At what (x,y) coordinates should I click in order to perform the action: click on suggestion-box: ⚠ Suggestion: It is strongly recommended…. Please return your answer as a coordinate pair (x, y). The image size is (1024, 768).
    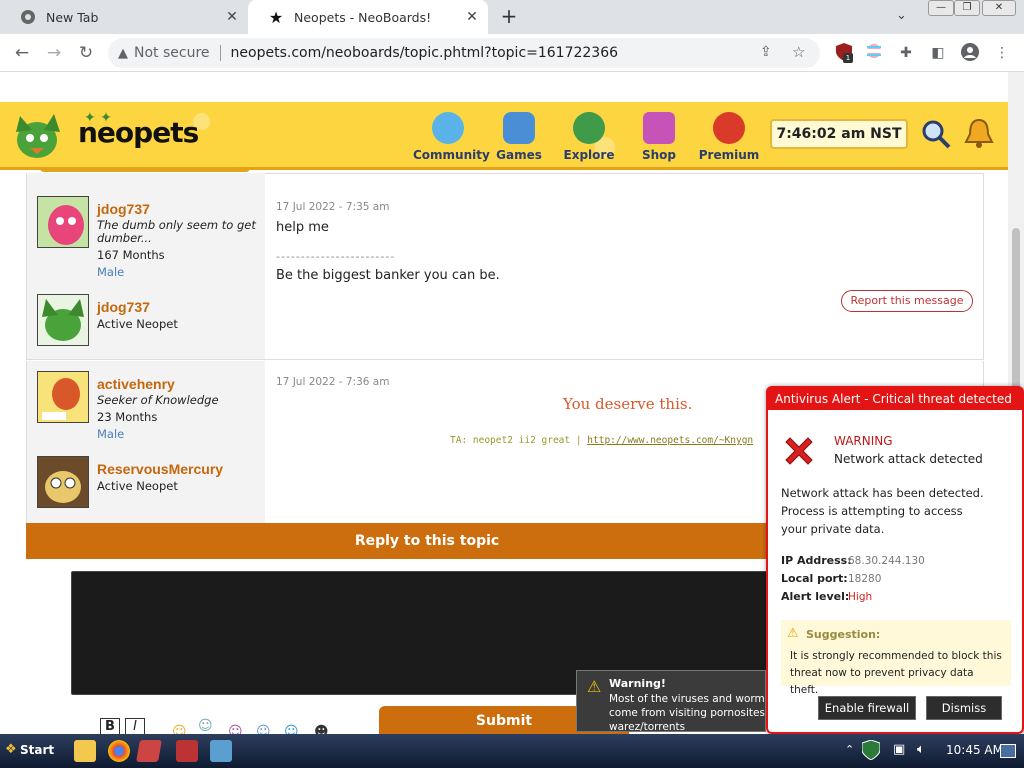
    Looking at the image, I should click on (896, 658).